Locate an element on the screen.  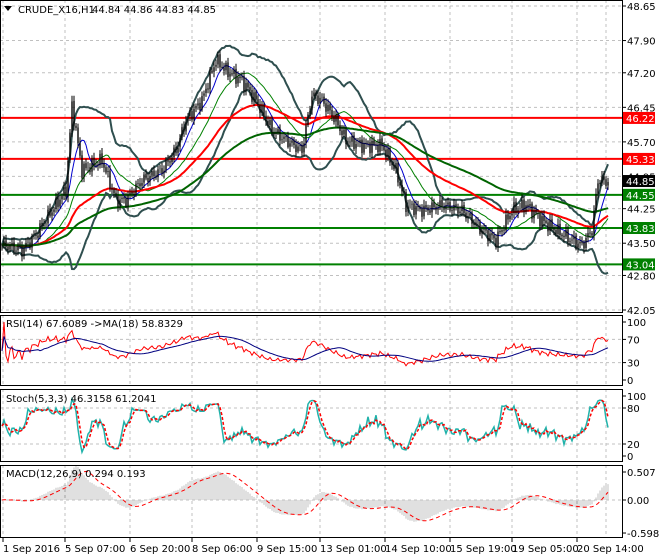
stoch-title: Stoch(5,3,3) 46.3158 61.2041 is located at coordinates (81, 399).